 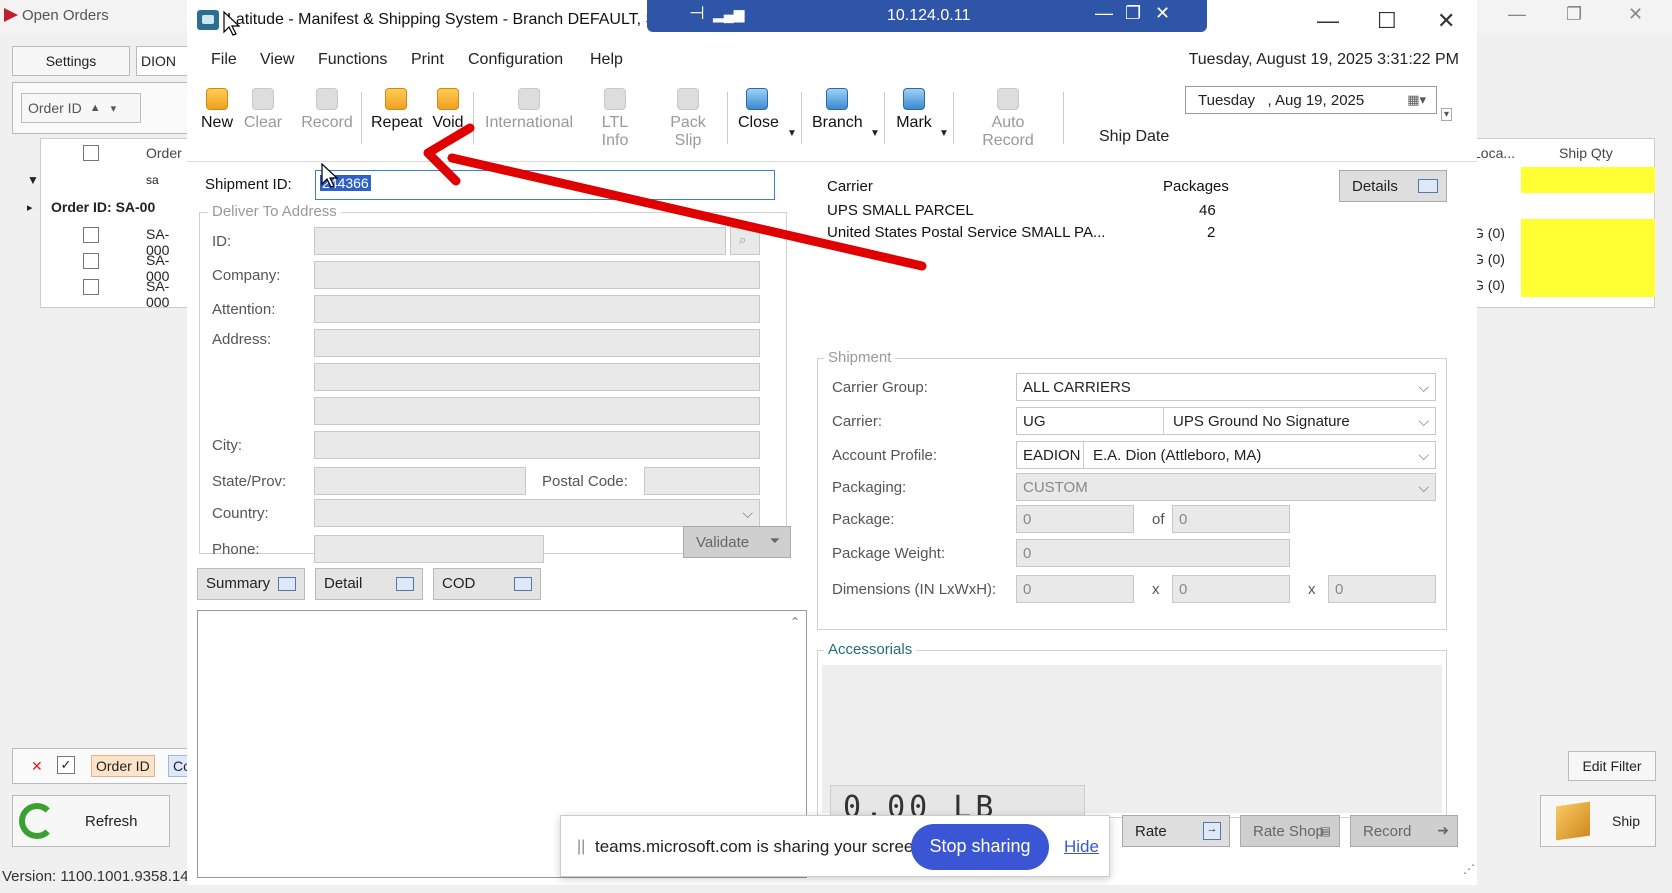 I want to click on scroll-up-icon: ⌃, so click(x=795, y=622).